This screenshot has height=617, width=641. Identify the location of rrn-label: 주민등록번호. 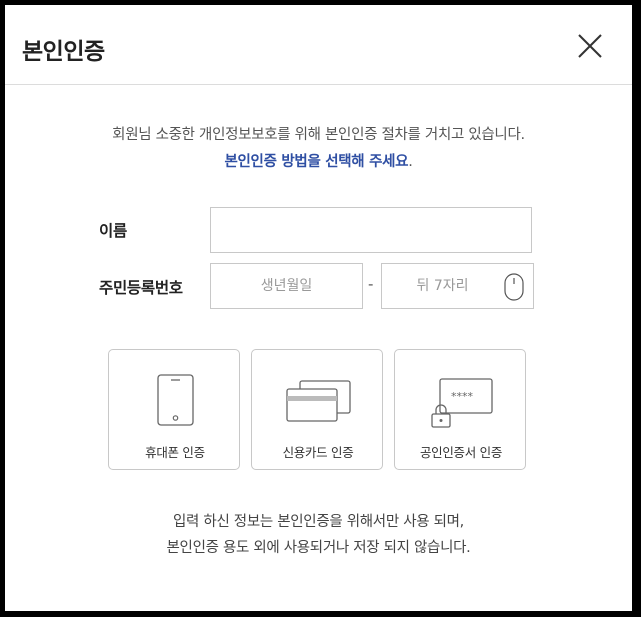
(141, 288).